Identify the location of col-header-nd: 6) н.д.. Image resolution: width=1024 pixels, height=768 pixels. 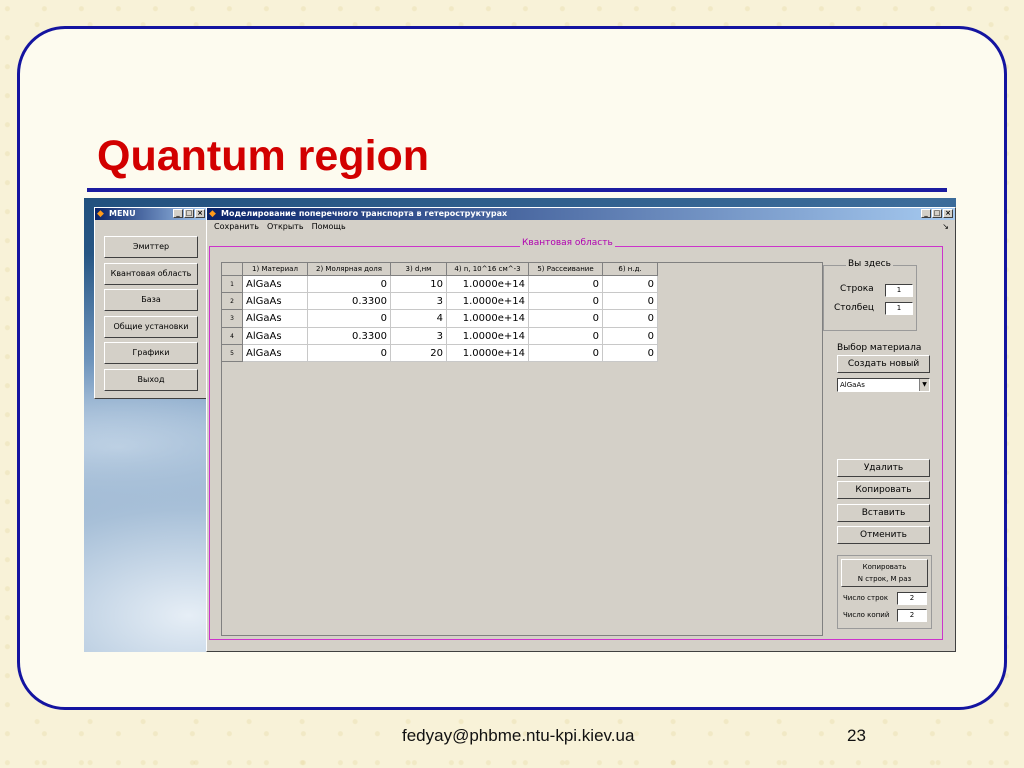
(630, 269).